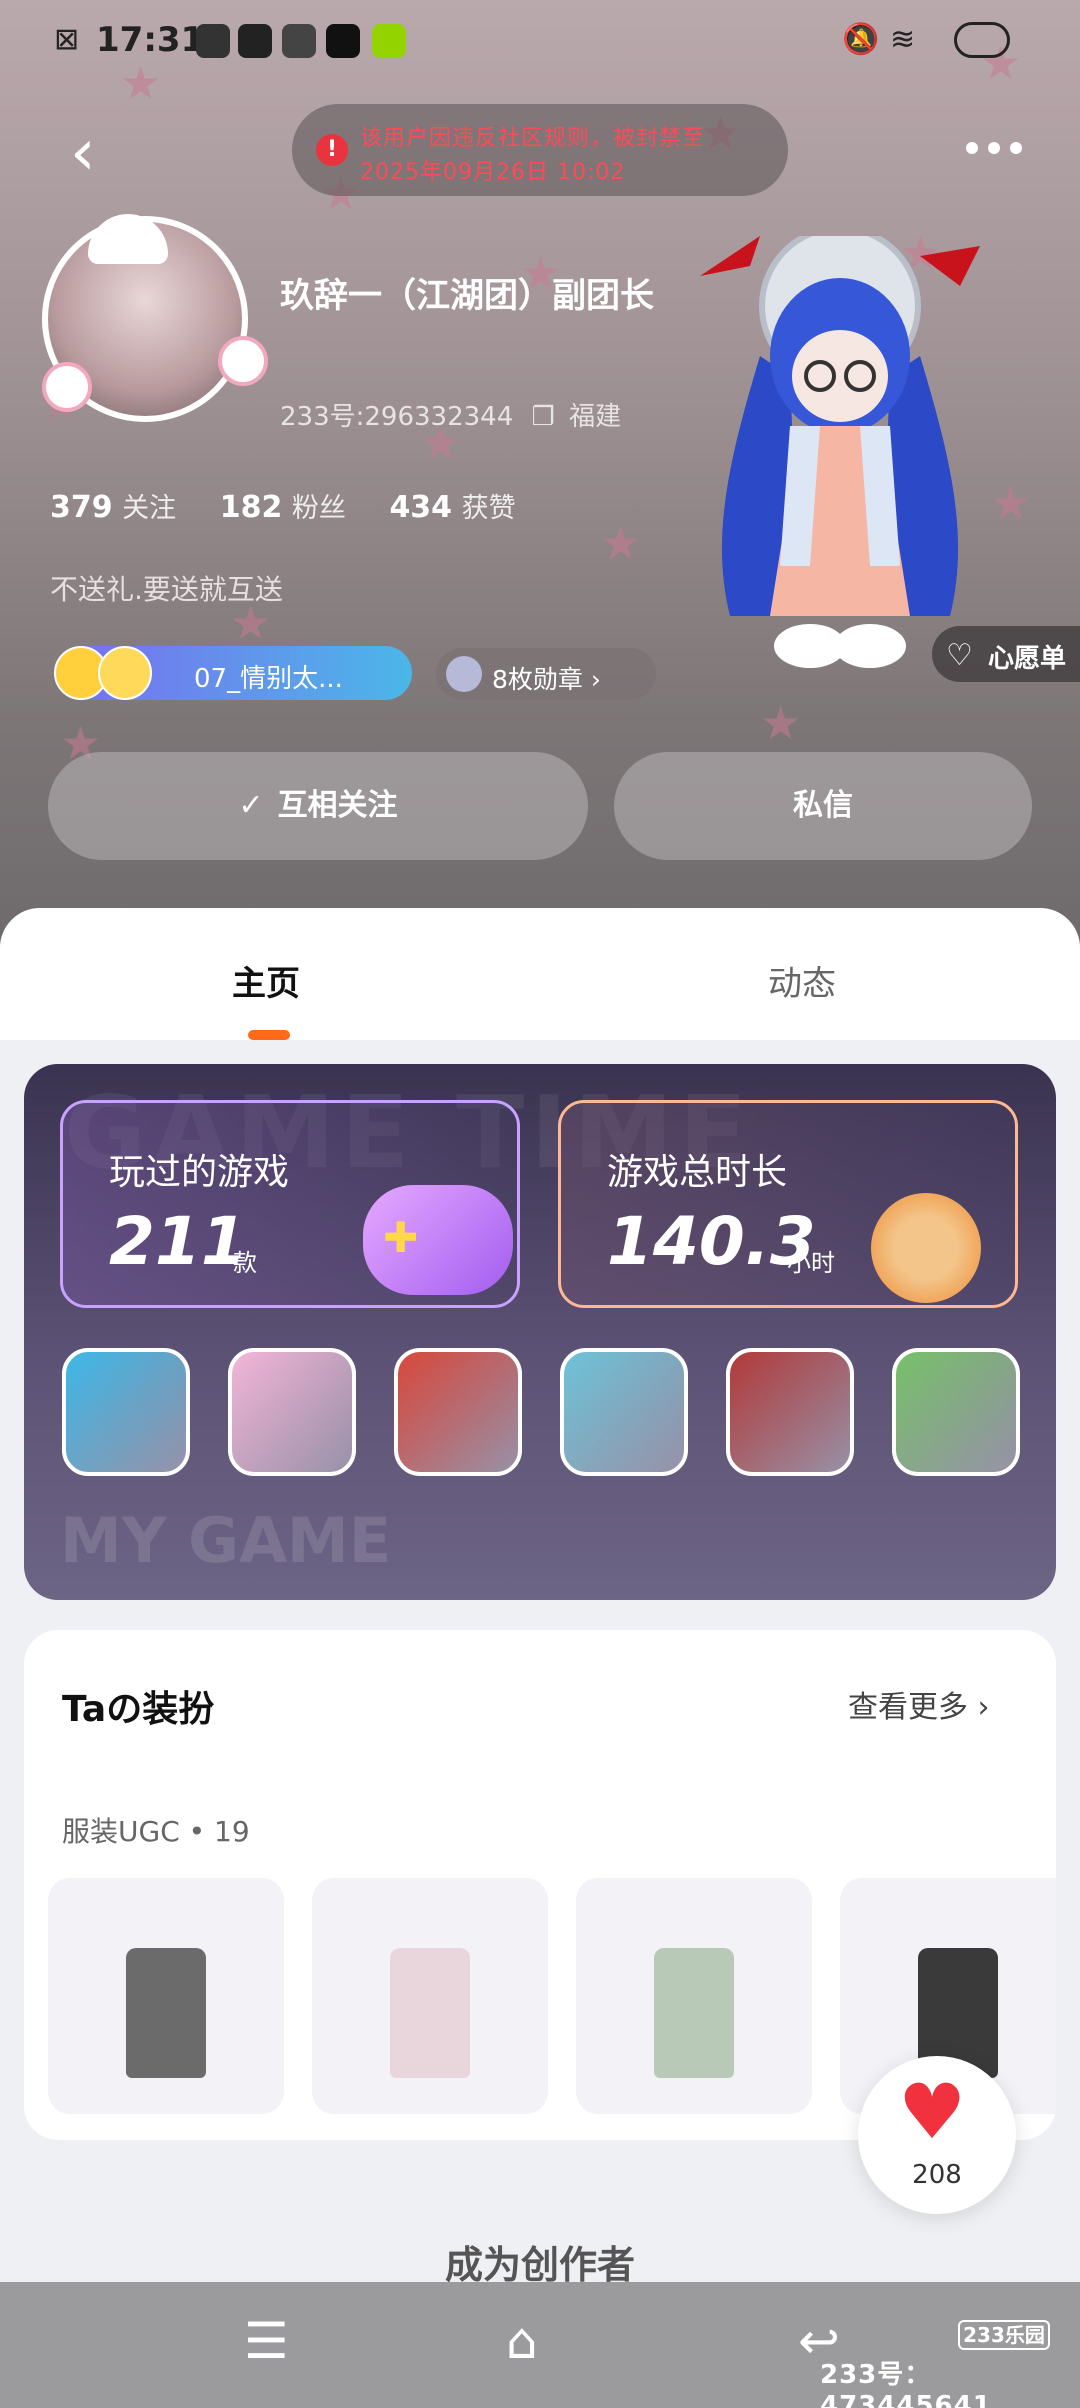 Image resolution: width=1080 pixels, height=2408 pixels. Describe the element at coordinates (100, 153) in the screenshot. I see `back-button: ‹` at that location.